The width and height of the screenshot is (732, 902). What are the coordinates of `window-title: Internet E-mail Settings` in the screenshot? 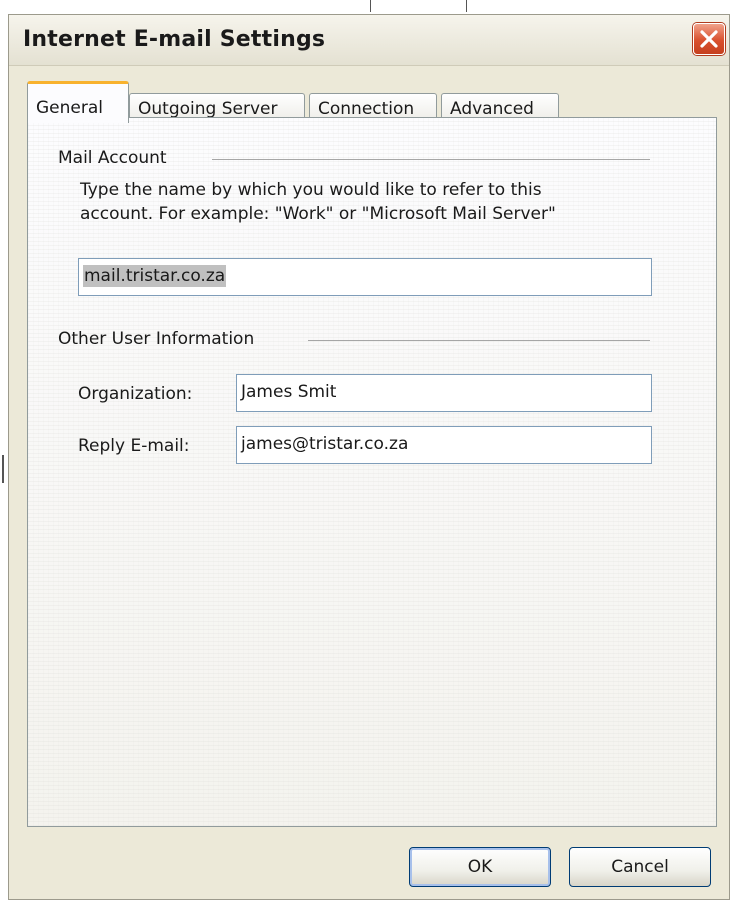 It's located at (174, 39).